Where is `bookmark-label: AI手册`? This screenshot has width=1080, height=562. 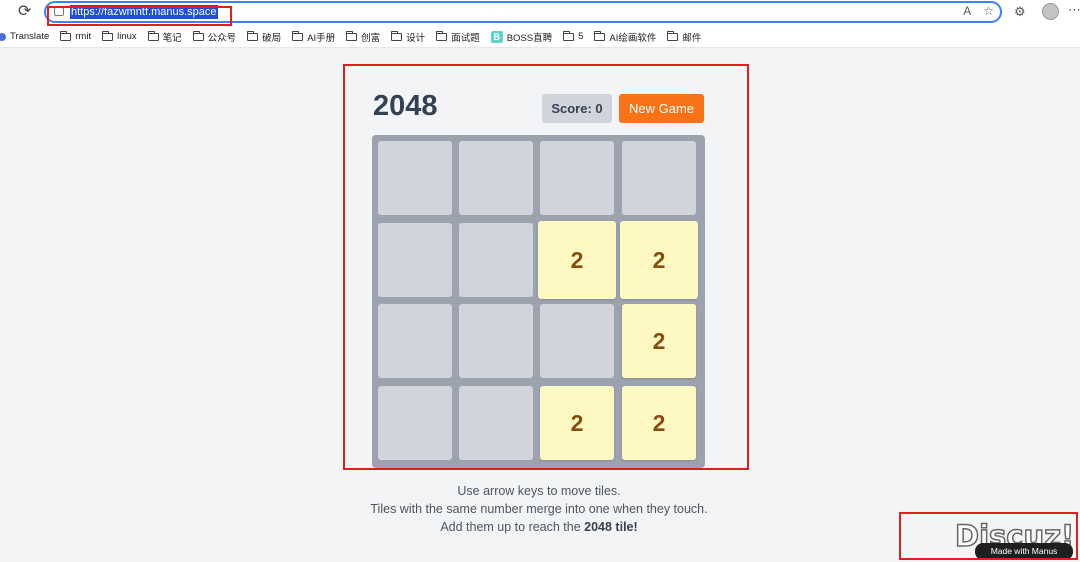 bookmark-label: AI手册 is located at coordinates (321, 38).